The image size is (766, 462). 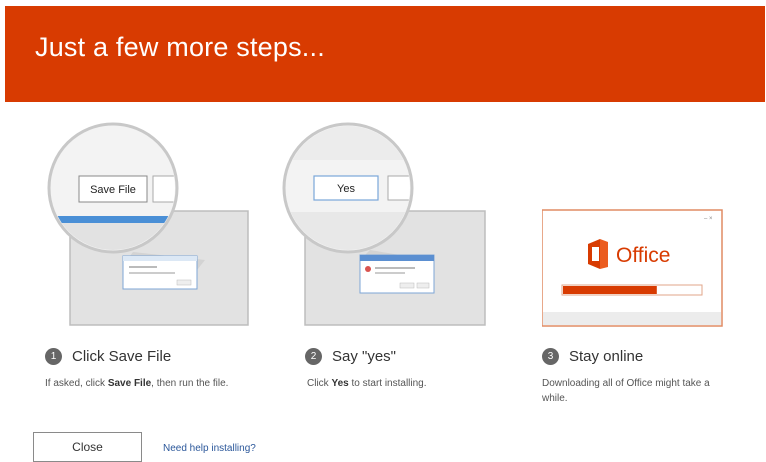 What do you see at coordinates (313, 356) in the screenshot?
I see `step-number-badge: 2` at bounding box center [313, 356].